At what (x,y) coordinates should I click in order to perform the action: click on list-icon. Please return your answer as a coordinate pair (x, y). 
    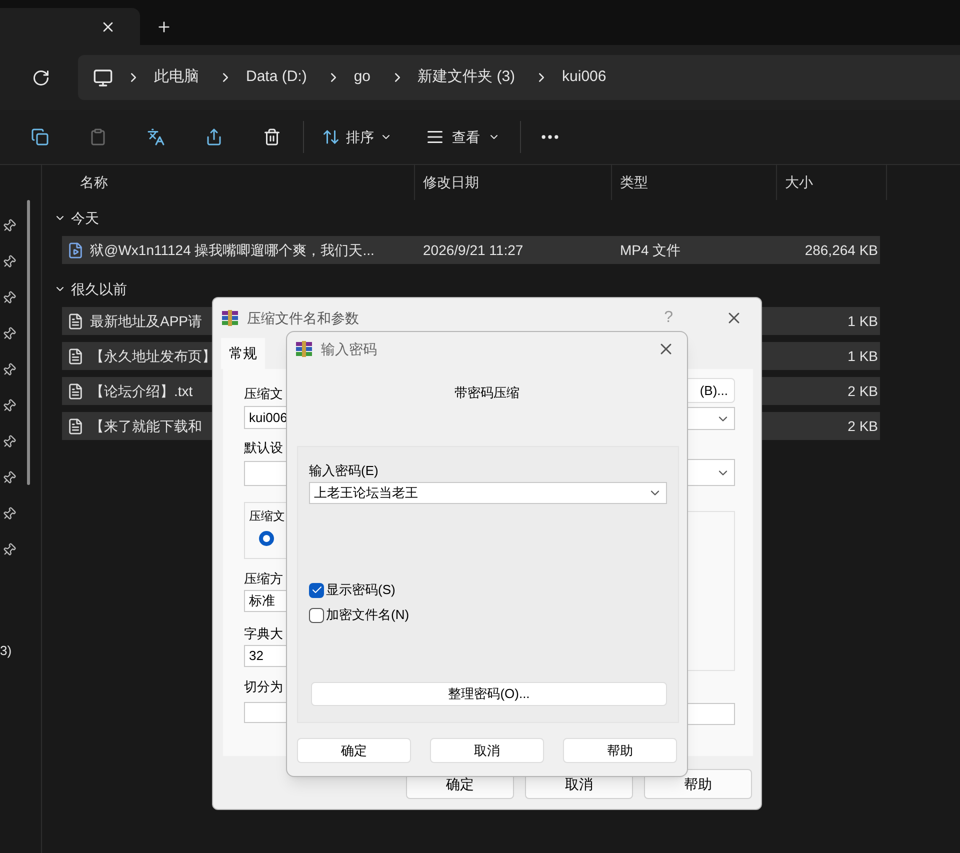
    Looking at the image, I should click on (435, 137).